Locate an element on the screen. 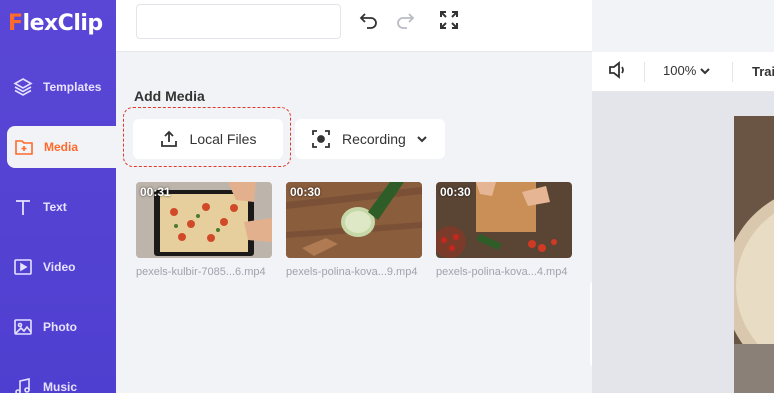  folder-plus-icon is located at coordinates (24, 147).